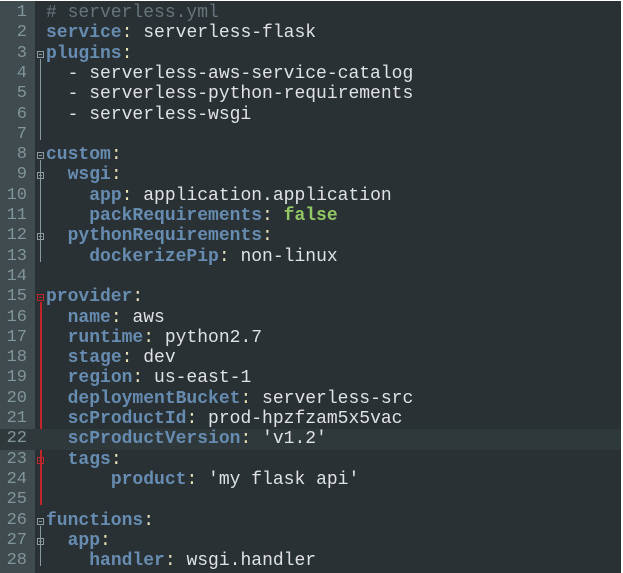 Image resolution: width=623 pixels, height=573 pixels. Describe the element at coordinates (84, 33) in the screenshot. I see `yaml-key: service` at that location.